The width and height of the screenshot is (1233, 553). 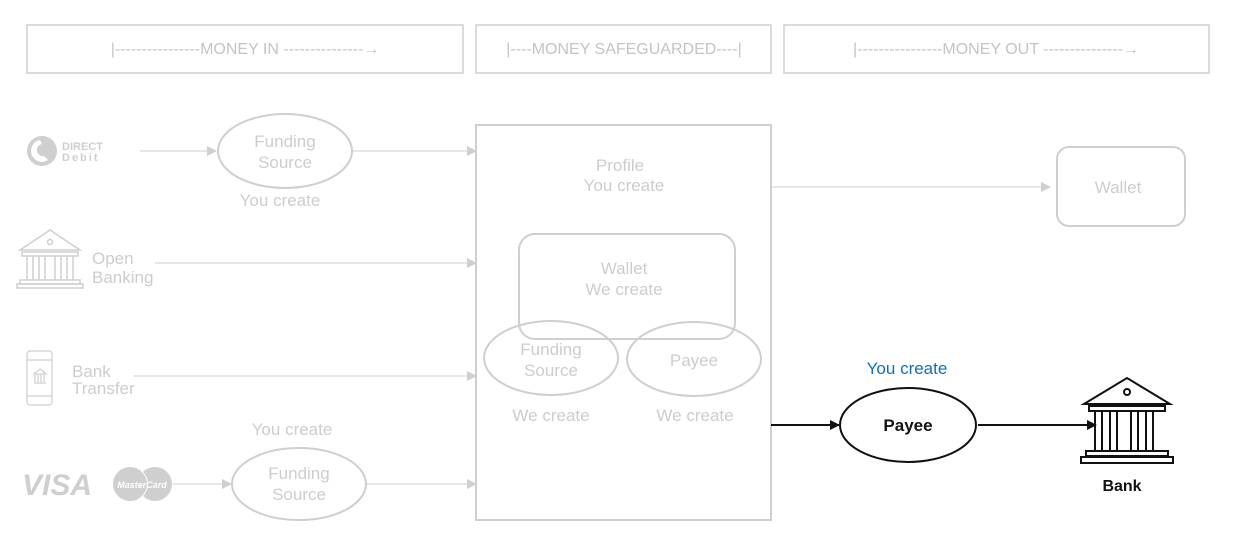 I want to click on svg-text: We create, so click(x=623, y=289).